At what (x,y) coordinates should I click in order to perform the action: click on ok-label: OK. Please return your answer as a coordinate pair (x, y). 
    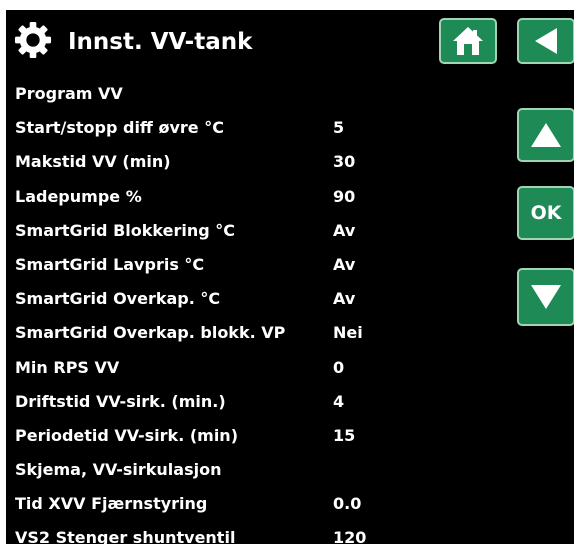
    Looking at the image, I should click on (546, 213).